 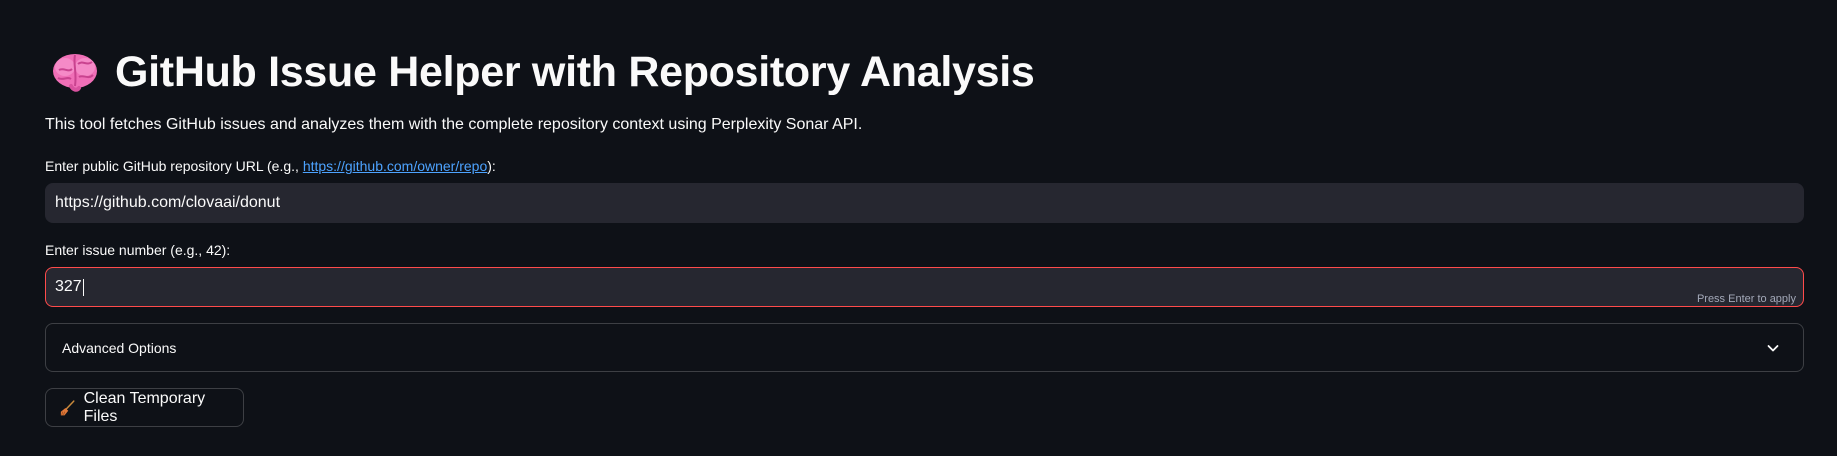 What do you see at coordinates (138, 250) in the screenshot?
I see `issue-number-label: Enter issue number (e.g., 42):` at bounding box center [138, 250].